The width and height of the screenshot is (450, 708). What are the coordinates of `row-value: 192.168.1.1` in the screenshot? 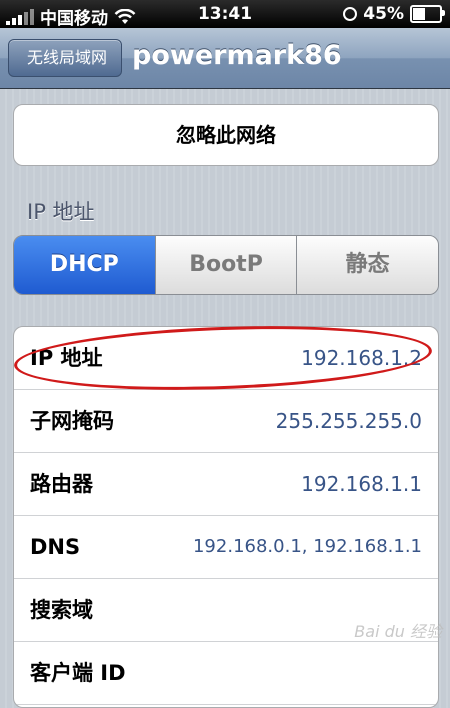 It's located at (361, 484).